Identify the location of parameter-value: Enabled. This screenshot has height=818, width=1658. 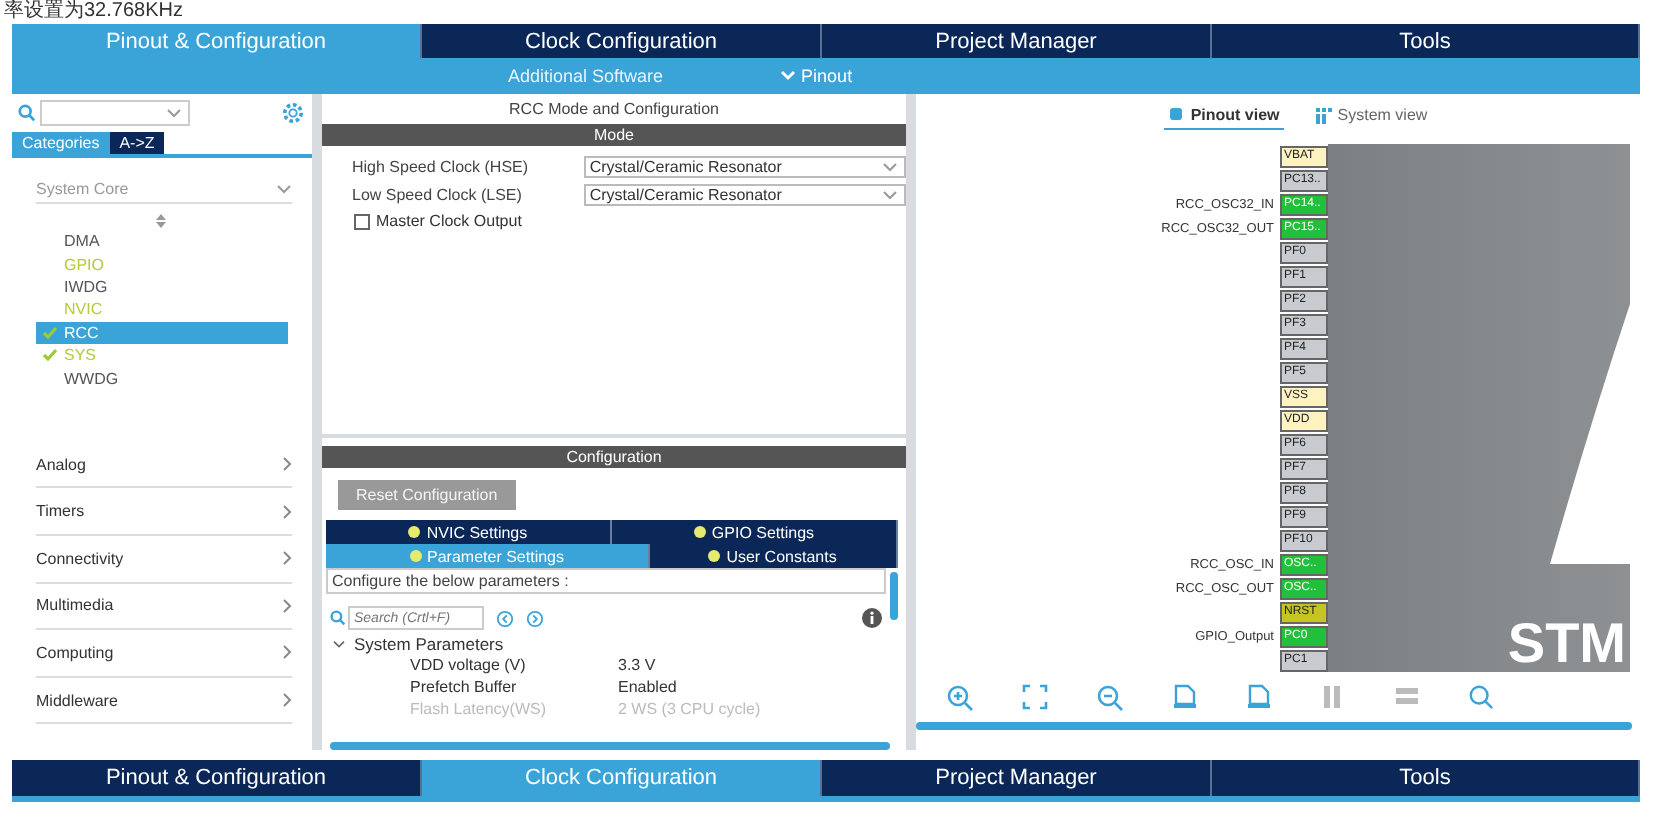
(647, 687).